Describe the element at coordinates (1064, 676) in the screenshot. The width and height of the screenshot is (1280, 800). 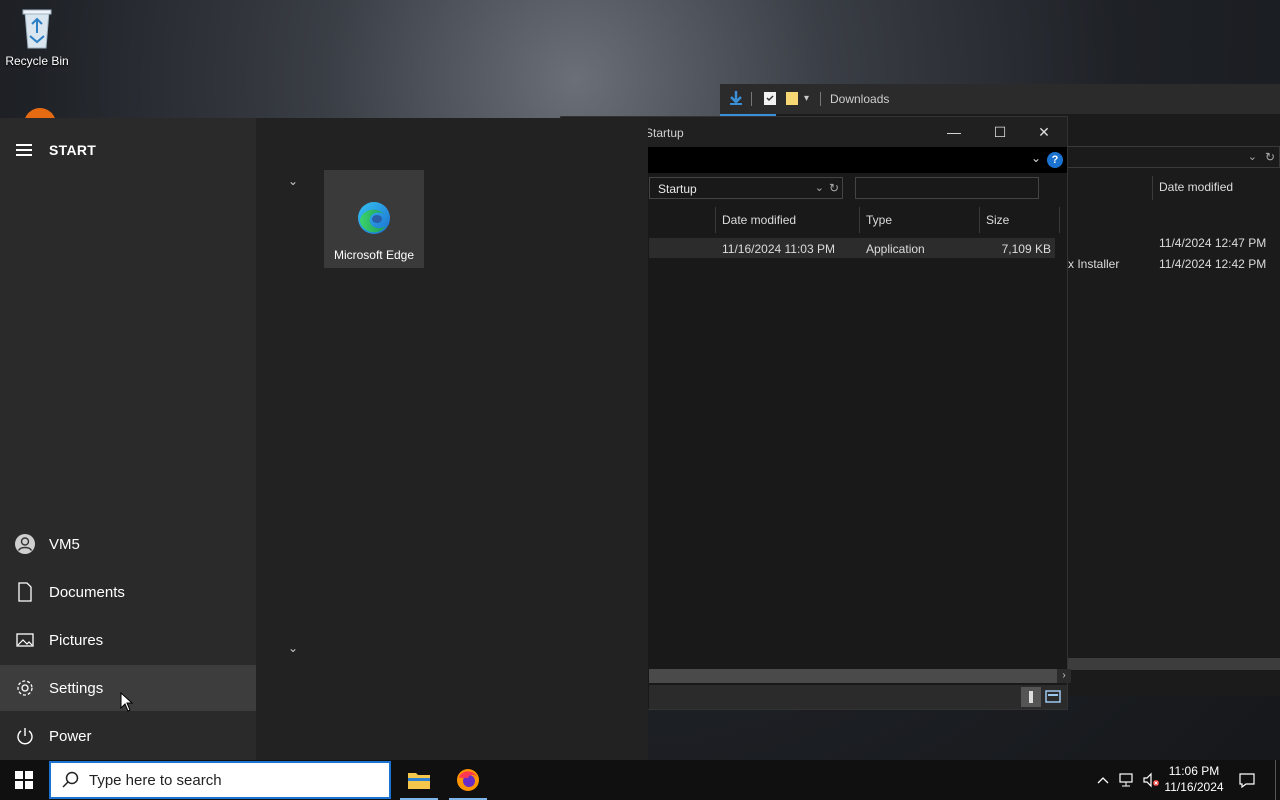
I see `scroll-right-icon: ›` at that location.